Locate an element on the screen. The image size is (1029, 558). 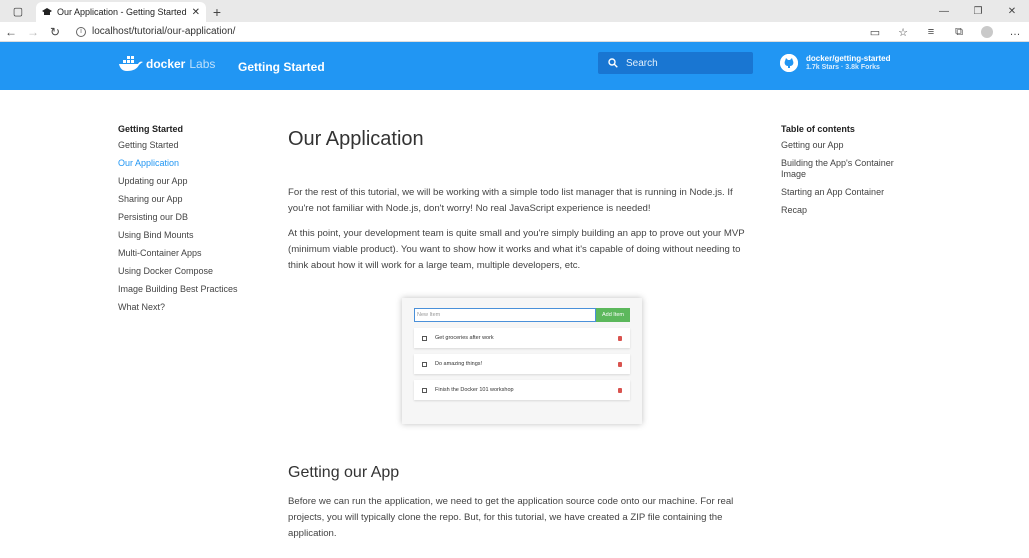
graduation-cap-icon is located at coordinates (47, 11).